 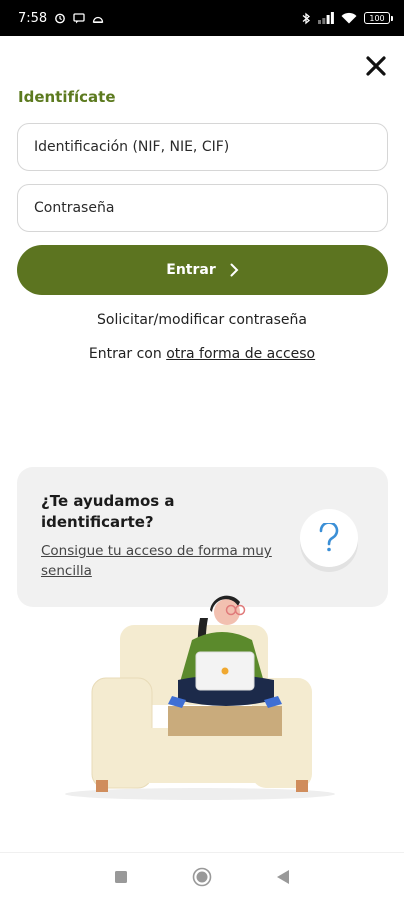 I want to click on android-icon, so click(x=98, y=18).